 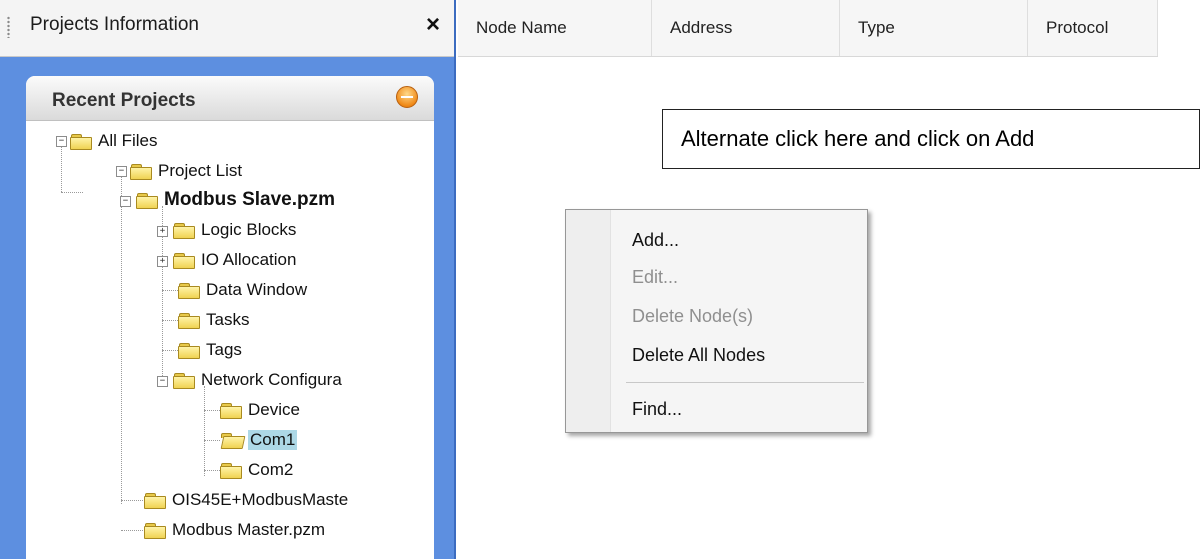 I want to click on tree-item-ois45e-project: OIS45E+ModbusMaste, so click(x=246, y=500).